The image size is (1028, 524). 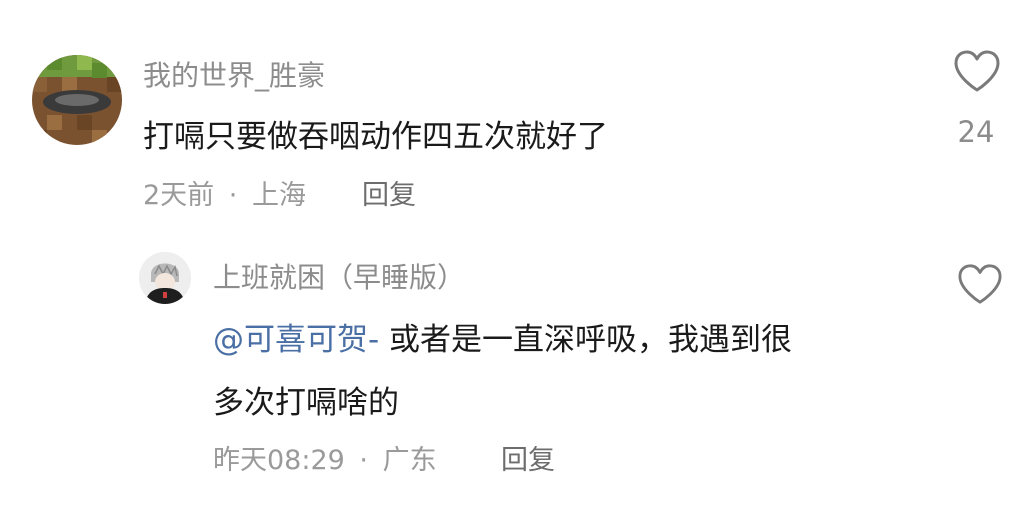 What do you see at coordinates (179, 195) in the screenshot?
I see `comment-time: 2天前` at bounding box center [179, 195].